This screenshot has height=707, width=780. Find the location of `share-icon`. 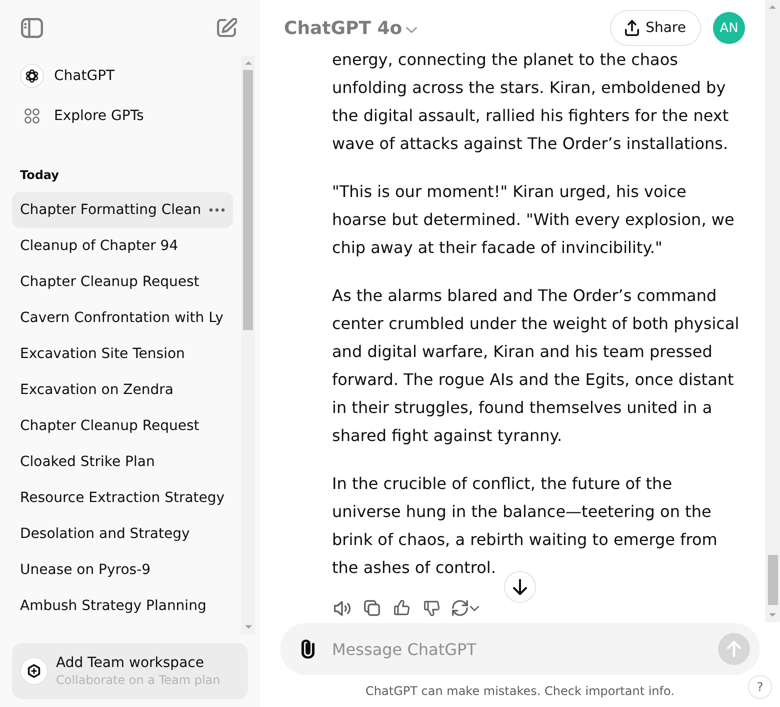

share-icon is located at coordinates (631, 28).